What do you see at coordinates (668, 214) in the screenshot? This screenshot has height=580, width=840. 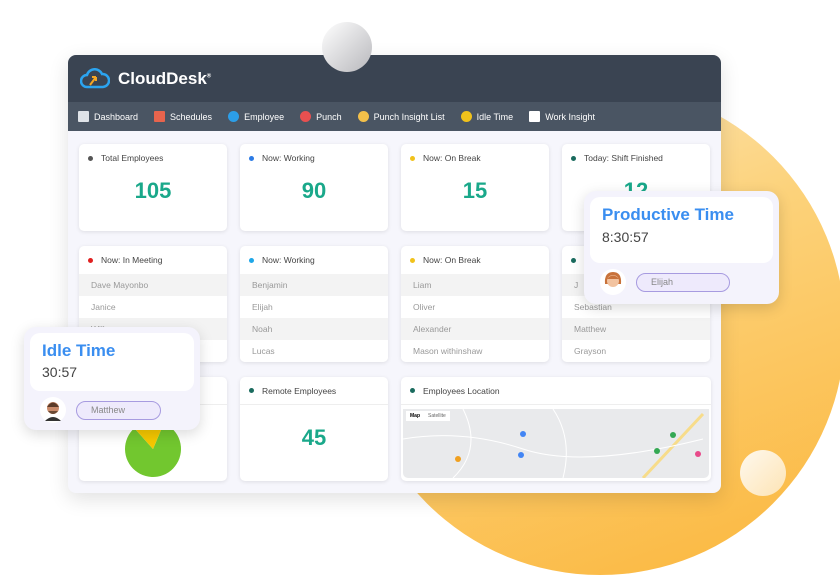 I see `productive-time-title: Productive Time` at bounding box center [668, 214].